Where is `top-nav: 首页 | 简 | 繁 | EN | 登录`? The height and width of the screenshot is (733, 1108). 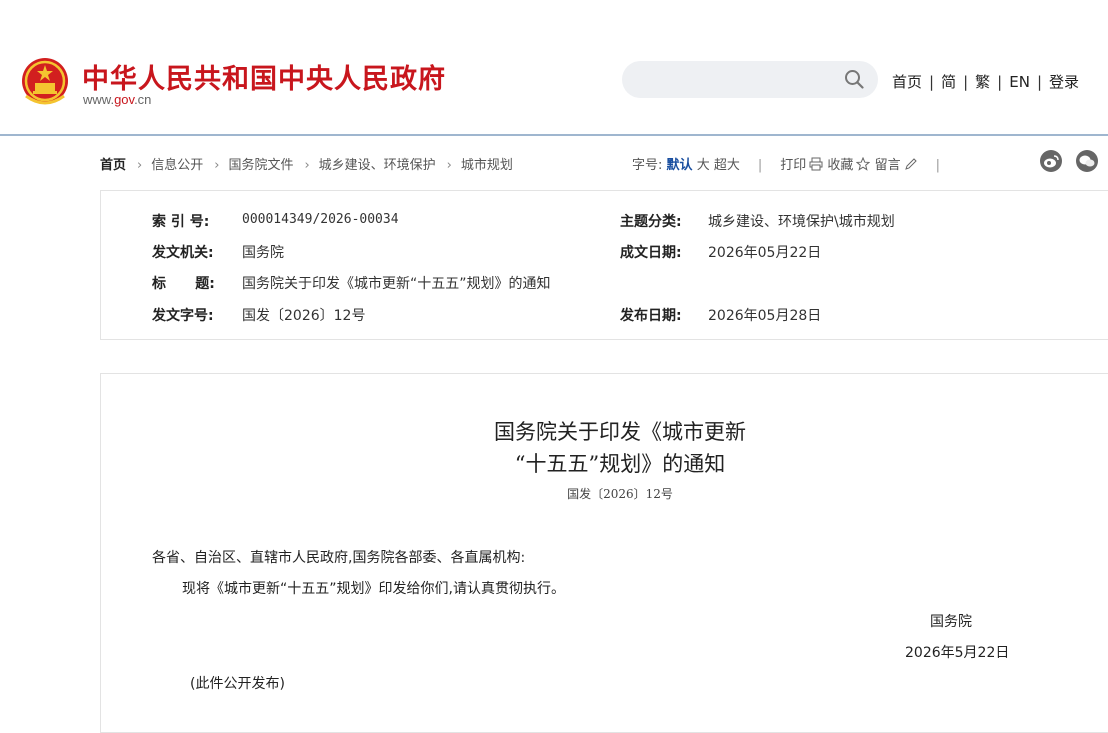 top-nav: 首页 | 简 | 繁 | EN | 登录 is located at coordinates (985, 81).